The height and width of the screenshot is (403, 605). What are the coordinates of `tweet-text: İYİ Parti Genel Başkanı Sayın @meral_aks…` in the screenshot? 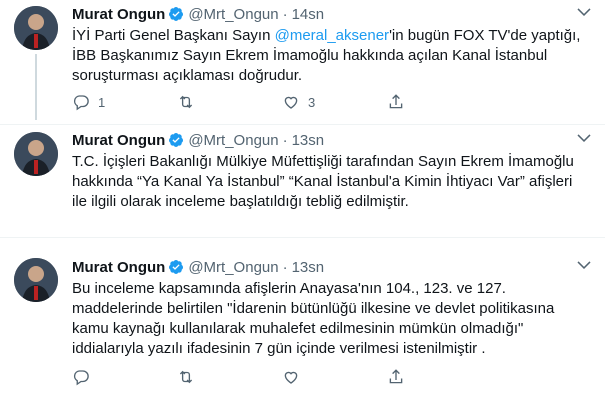 It's located at (327, 56).